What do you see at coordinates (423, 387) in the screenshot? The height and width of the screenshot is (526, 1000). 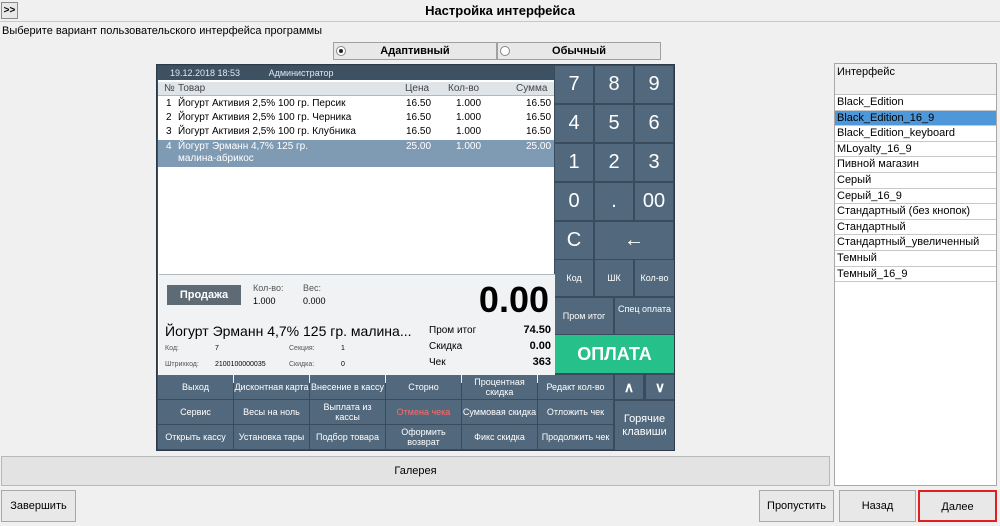 I see `storno-button: Сторно` at bounding box center [423, 387].